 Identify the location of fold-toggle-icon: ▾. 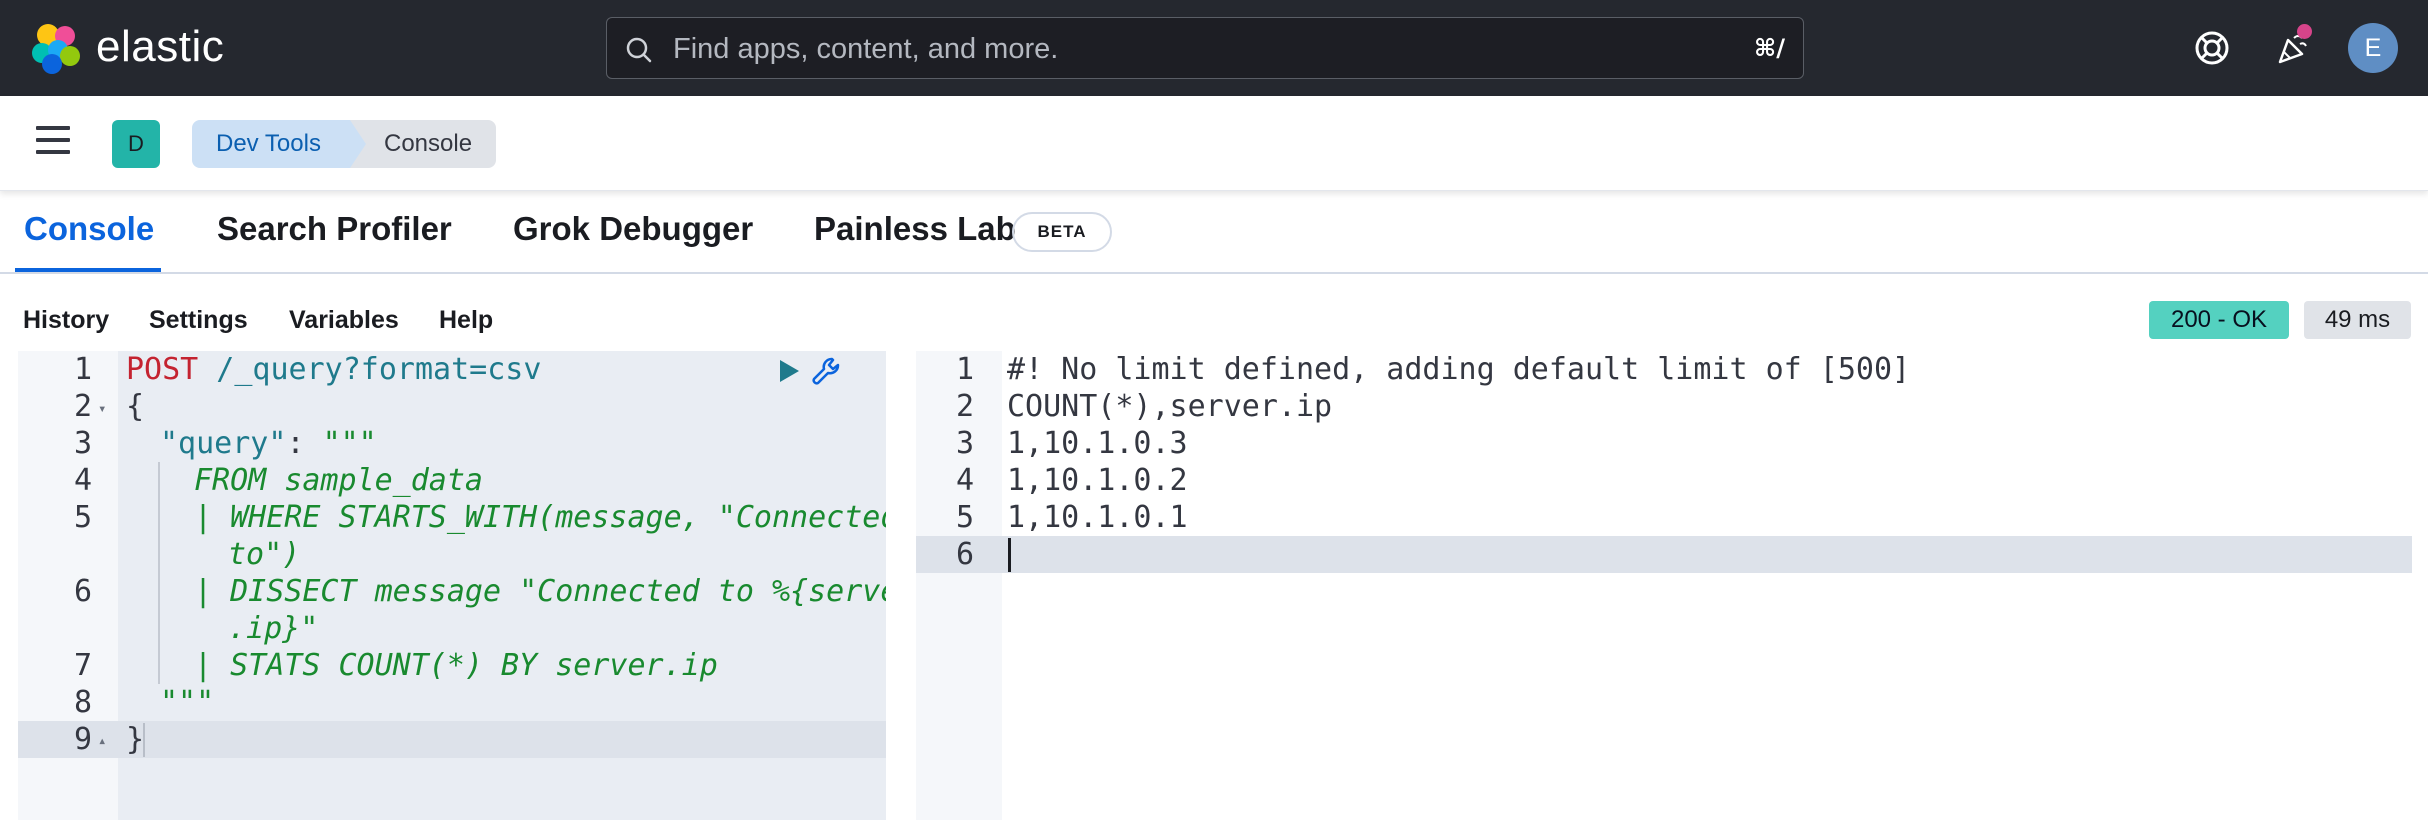
(102, 409).